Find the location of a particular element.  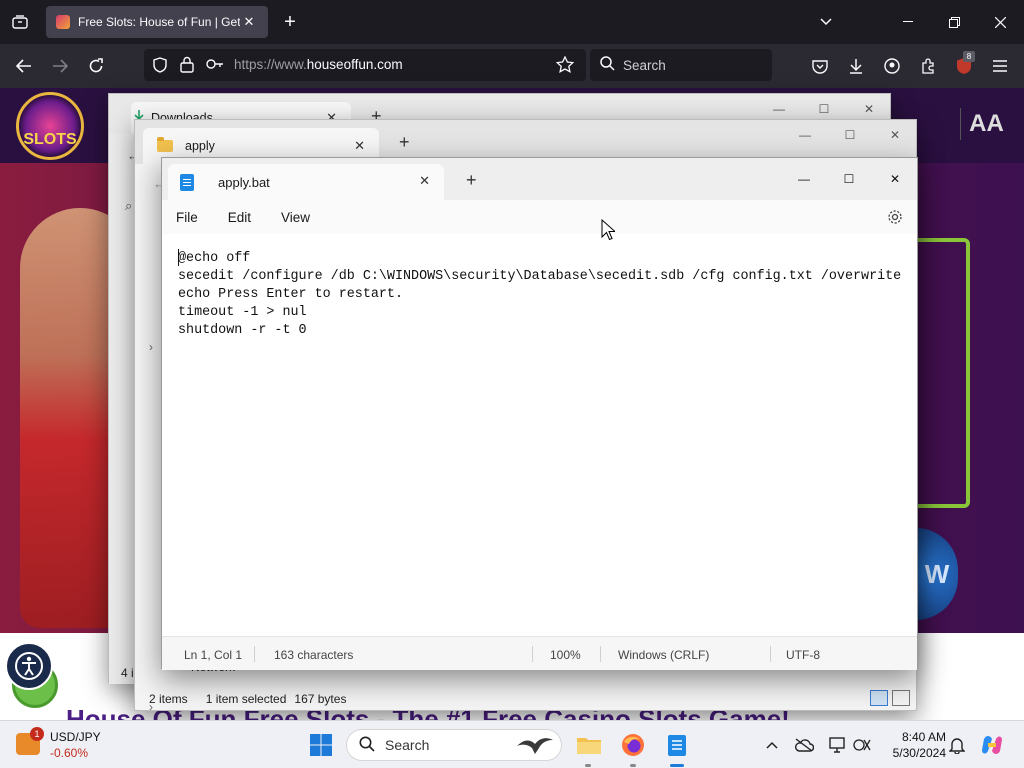

clock-time: 8:40 AM is located at coordinates (923, 737).